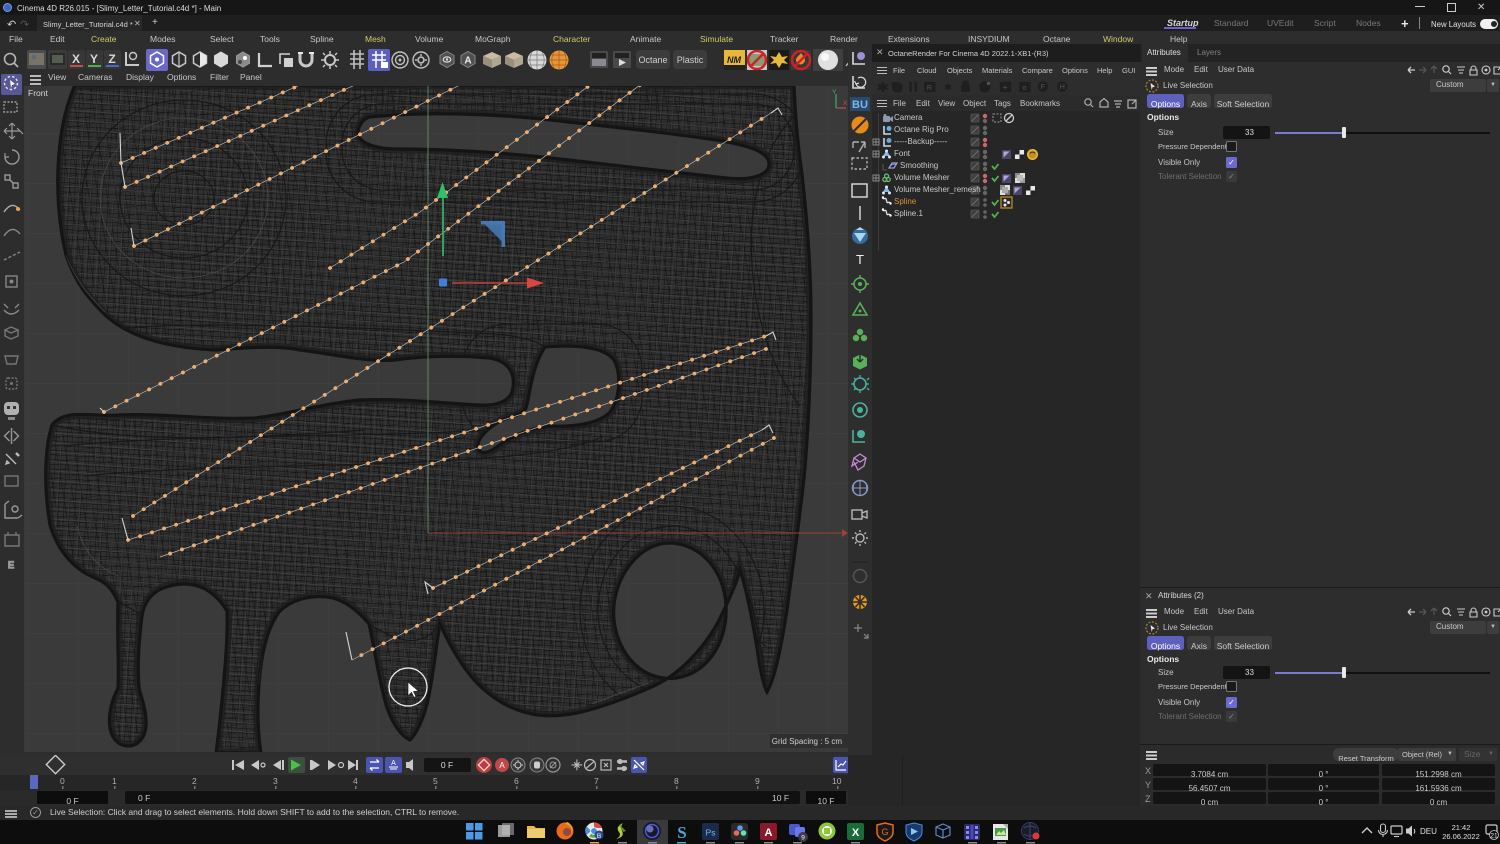  I want to click on svg-text: S, so click(681, 832).